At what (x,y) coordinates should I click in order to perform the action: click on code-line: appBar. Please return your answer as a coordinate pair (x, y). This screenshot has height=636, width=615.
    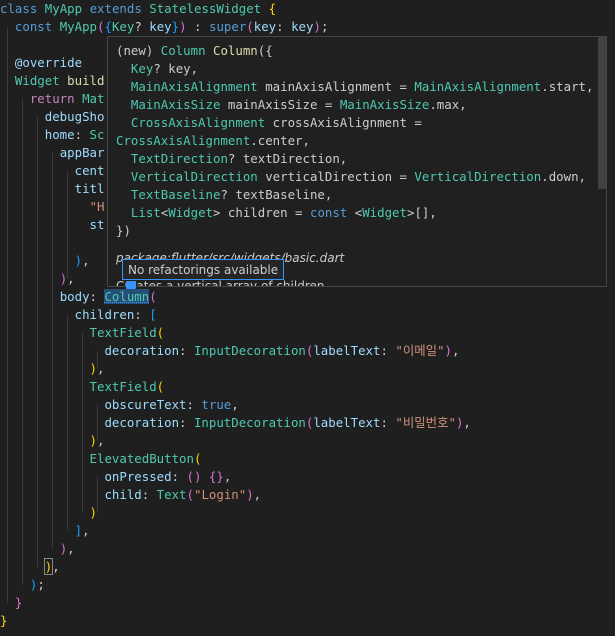
    Looking at the image, I should click on (52, 153).